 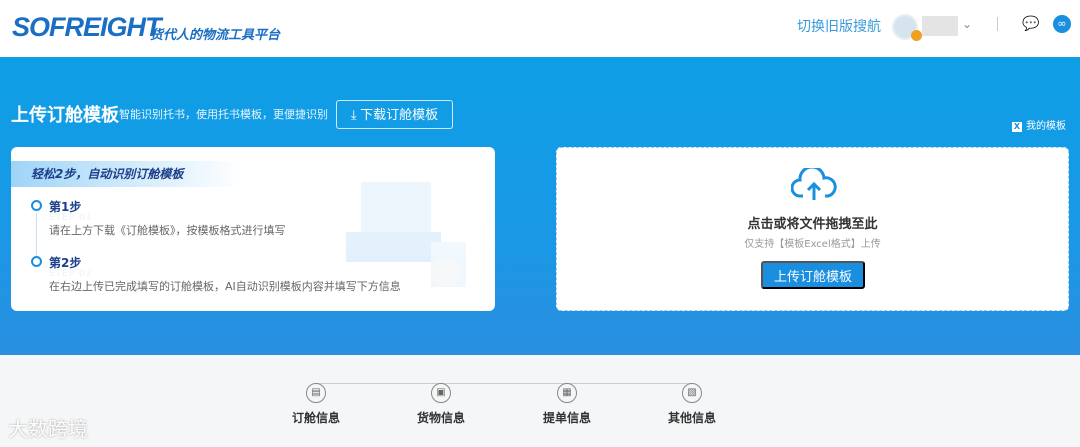 What do you see at coordinates (1062, 24) in the screenshot?
I see `mini-program-icon: ∞` at bounding box center [1062, 24].